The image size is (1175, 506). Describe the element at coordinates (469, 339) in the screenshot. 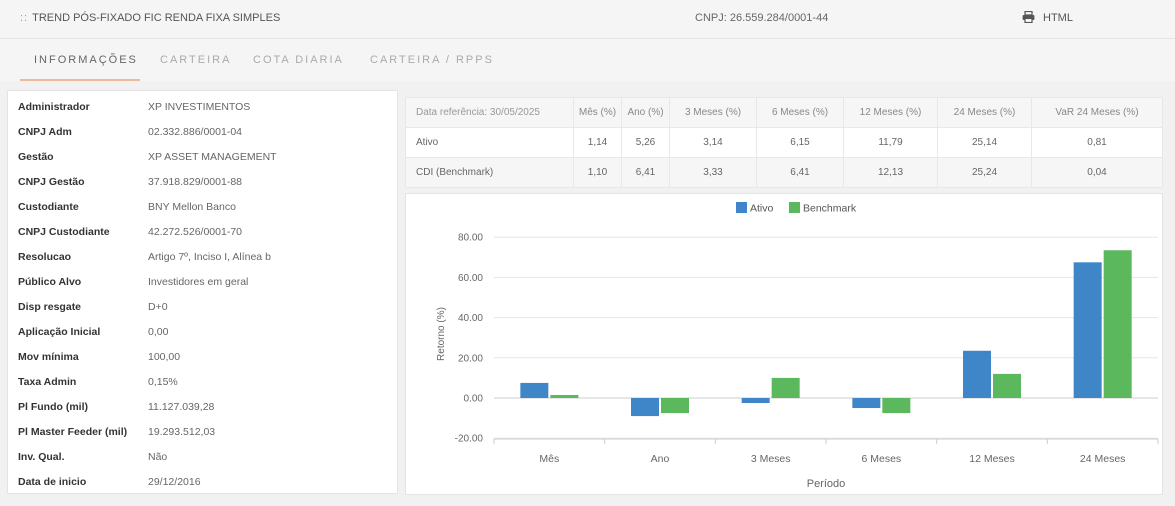

I see `y-axis-ticks: 80.00 60.00 40.00 20.00 0.00 -20.00` at that location.